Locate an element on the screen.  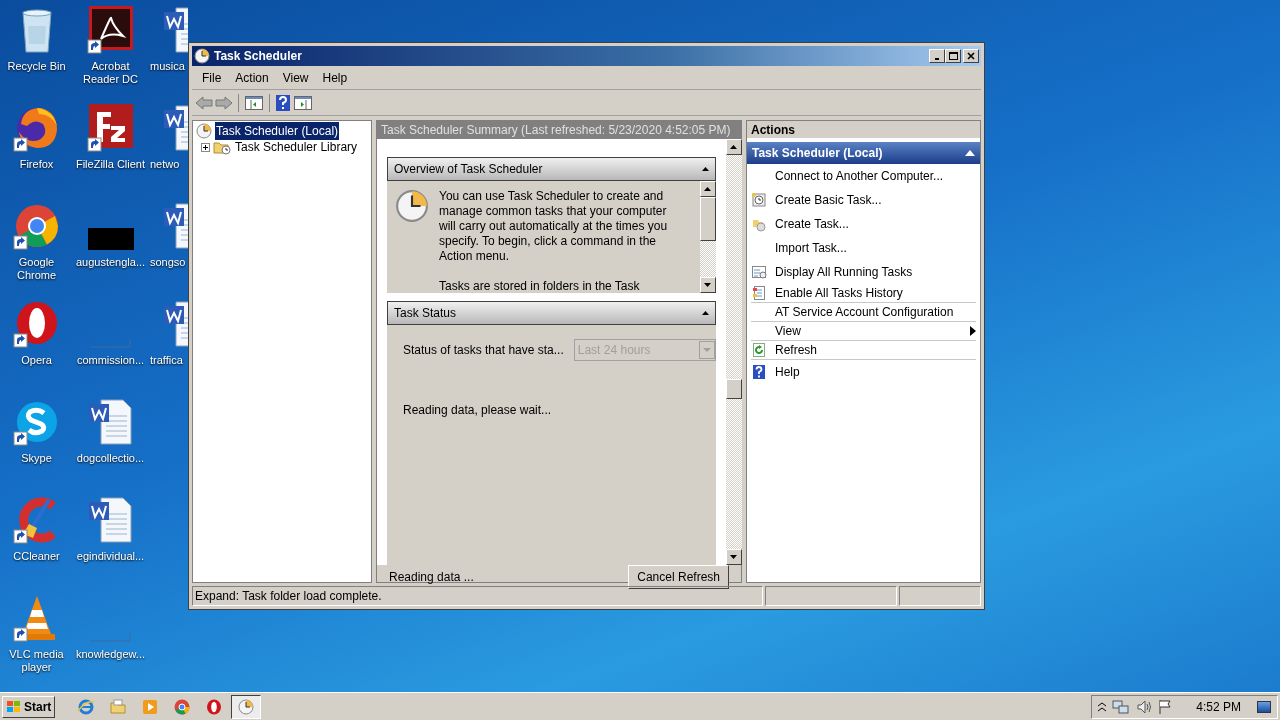
cancel-refresh-button: Cancel Refresh is located at coordinates (678, 577).